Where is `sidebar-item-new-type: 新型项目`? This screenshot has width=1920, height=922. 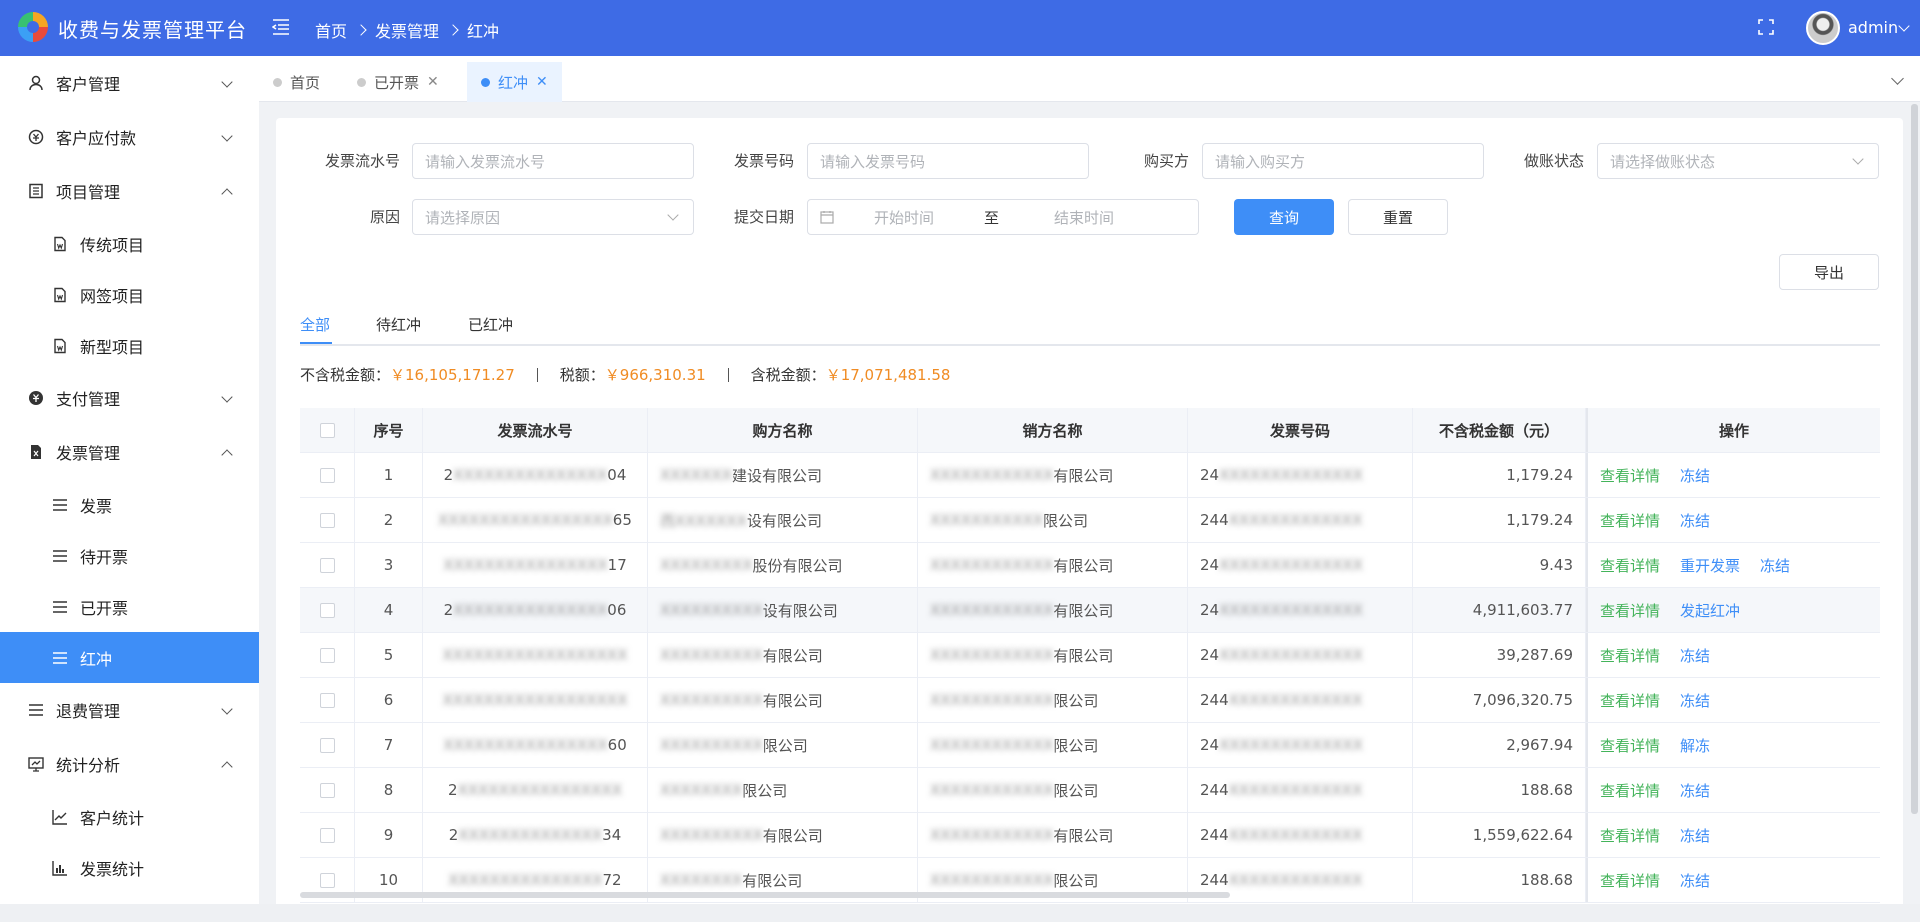
sidebar-item-new-type: 新型项目 is located at coordinates (129, 345).